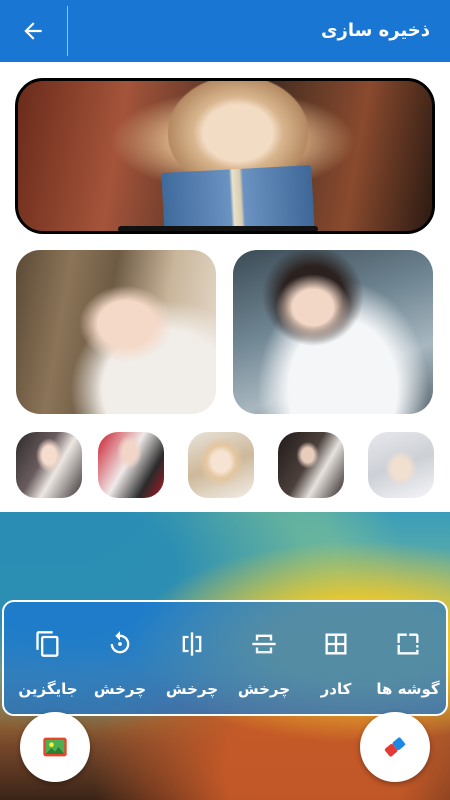 The height and width of the screenshot is (800, 450). Describe the element at coordinates (336, 644) in the screenshot. I see `grid-frame-icon` at that location.